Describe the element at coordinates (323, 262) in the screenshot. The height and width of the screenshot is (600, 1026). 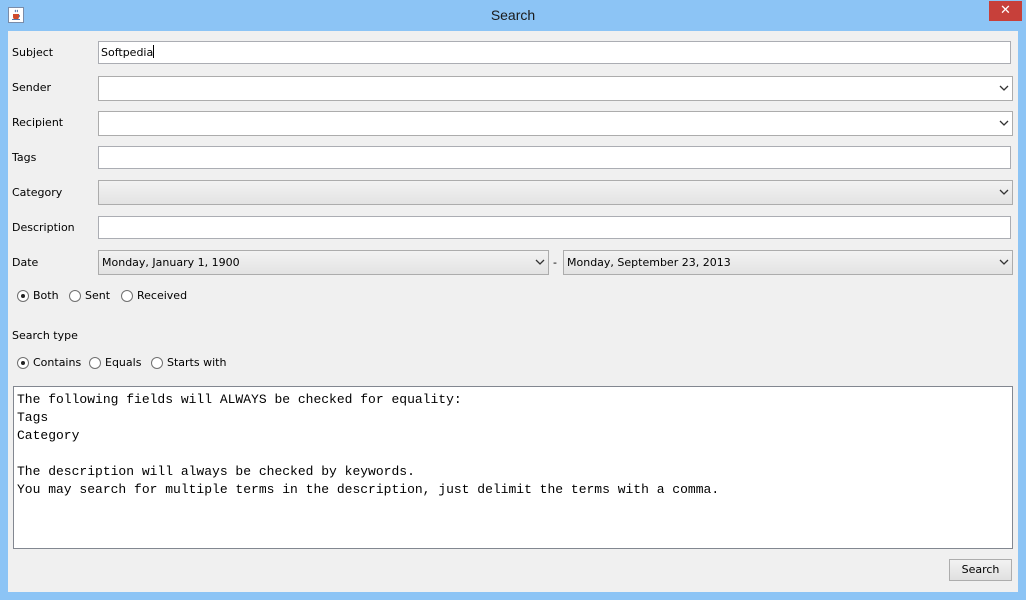
I see `date-from-picker: Monday, January 1, 1900` at that location.